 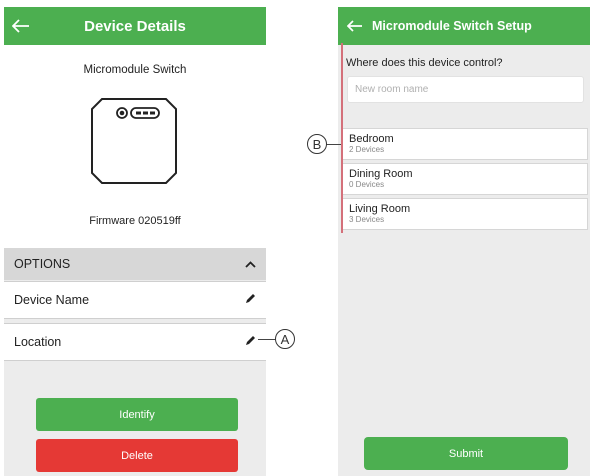 I want to click on options-header-label: OPTIONS, so click(x=42, y=264).